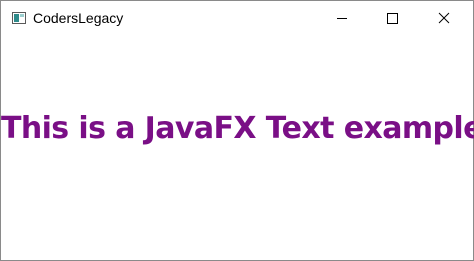 The image size is (474, 261). What do you see at coordinates (78, 18) in the screenshot?
I see `window-title: CodersLegacy` at bounding box center [78, 18].